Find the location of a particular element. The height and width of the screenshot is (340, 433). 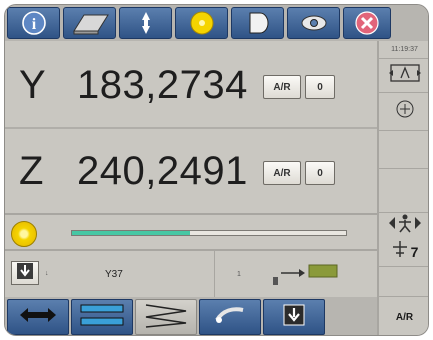

walk-icon is located at coordinates (405, 225).